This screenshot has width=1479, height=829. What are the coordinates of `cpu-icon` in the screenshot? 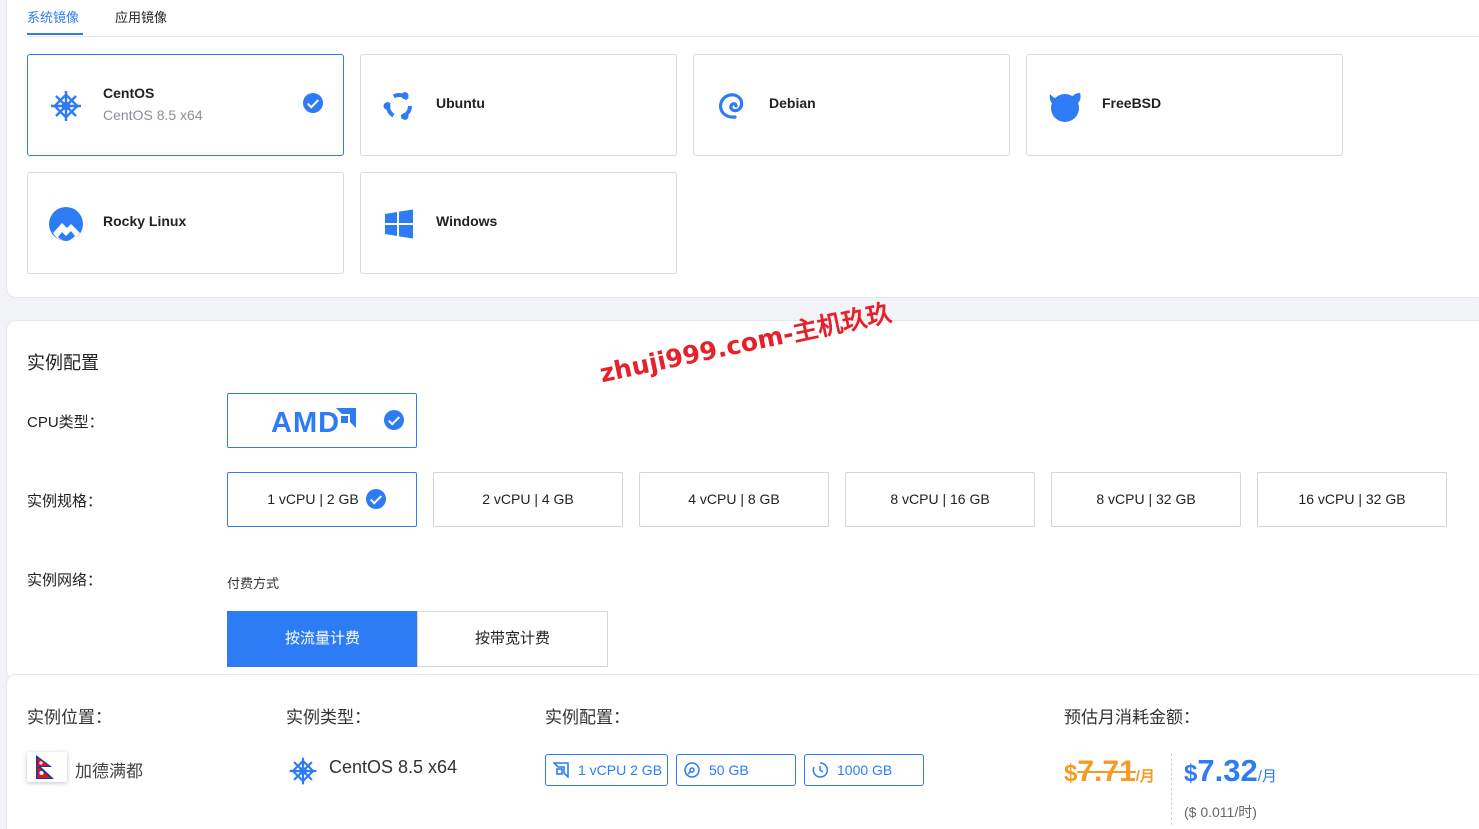 It's located at (561, 770).